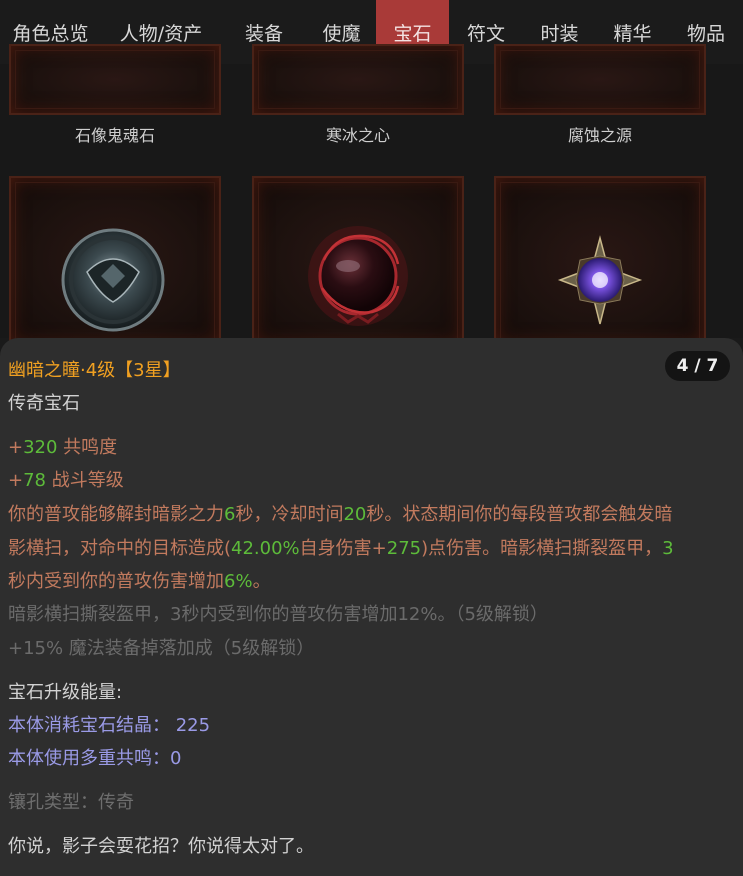  I want to click on gem-name: 寒冰之心, so click(357, 135).